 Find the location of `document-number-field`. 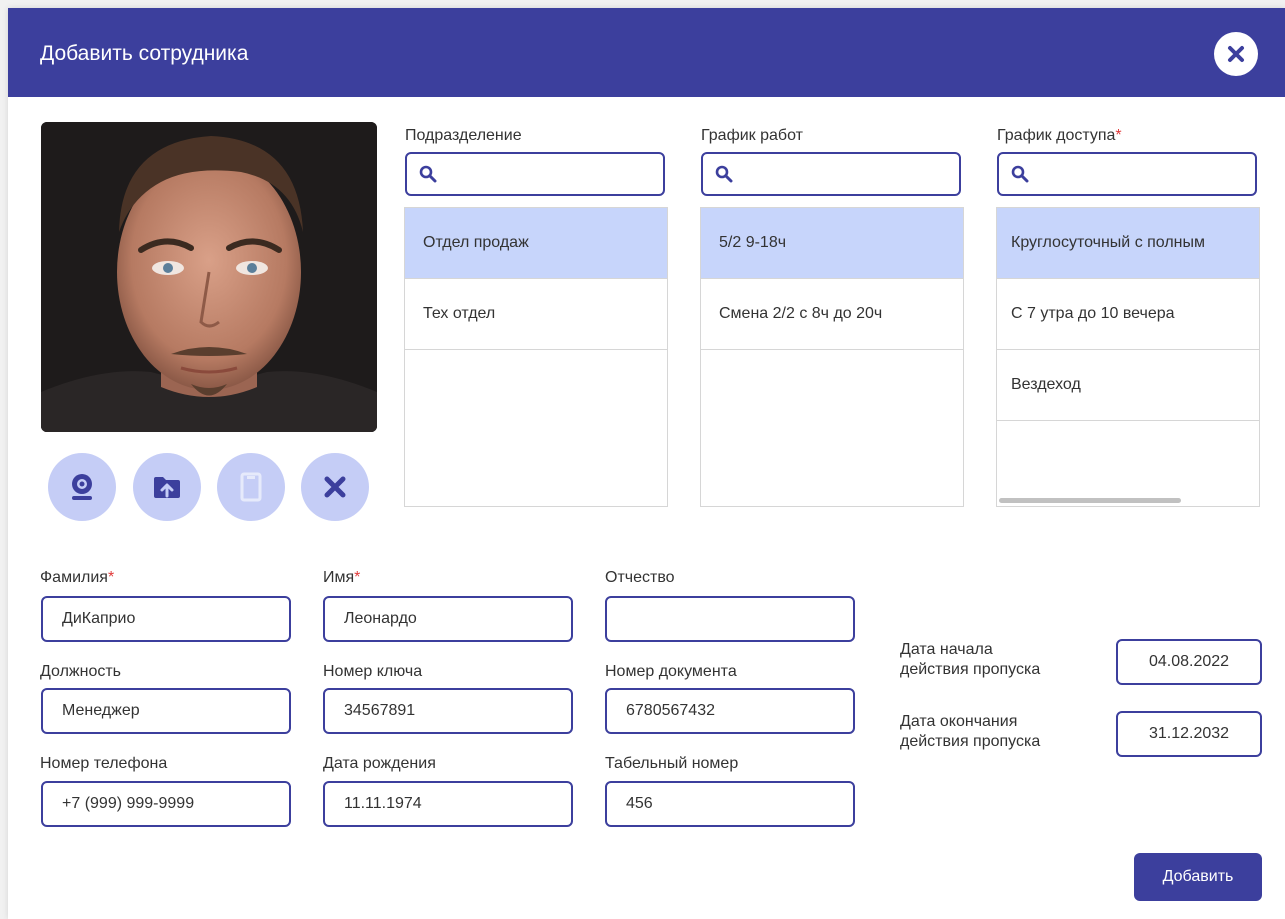

document-number-field is located at coordinates (730, 711).